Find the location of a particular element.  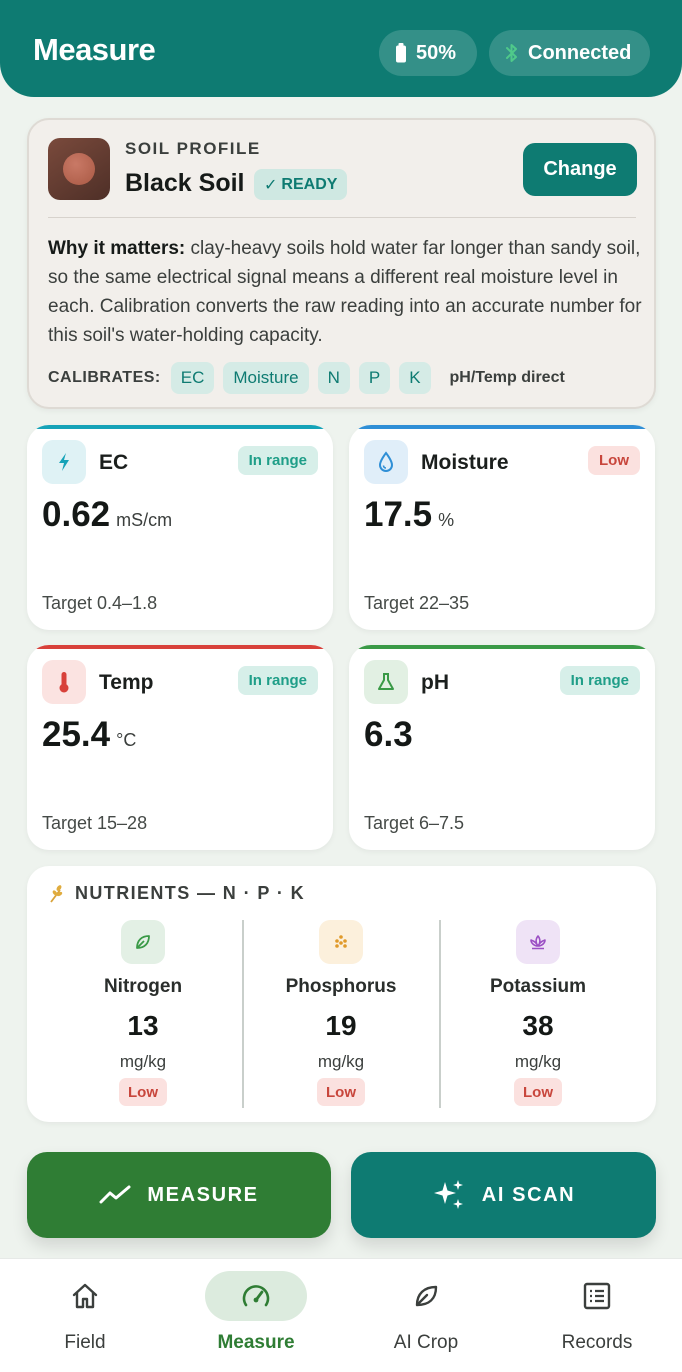

nutrient-nitrogen: Nitrogen 13 mg/kg Low is located at coordinates (143, 1013).